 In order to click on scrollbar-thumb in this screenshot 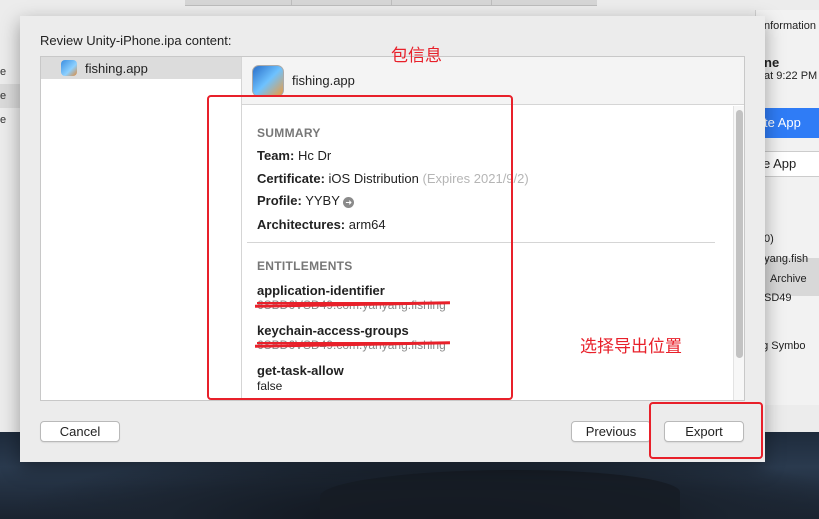, I will do `click(739, 234)`.